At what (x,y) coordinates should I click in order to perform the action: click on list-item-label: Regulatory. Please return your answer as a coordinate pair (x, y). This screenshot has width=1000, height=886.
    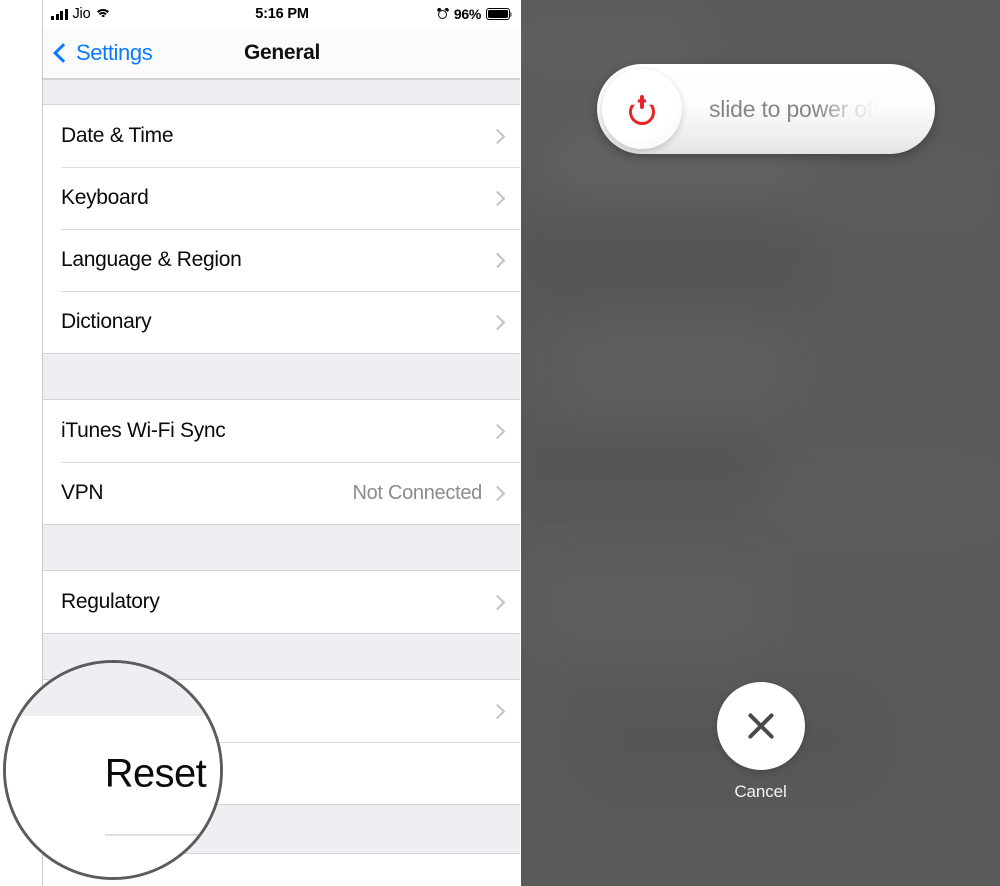
    Looking at the image, I should click on (110, 601).